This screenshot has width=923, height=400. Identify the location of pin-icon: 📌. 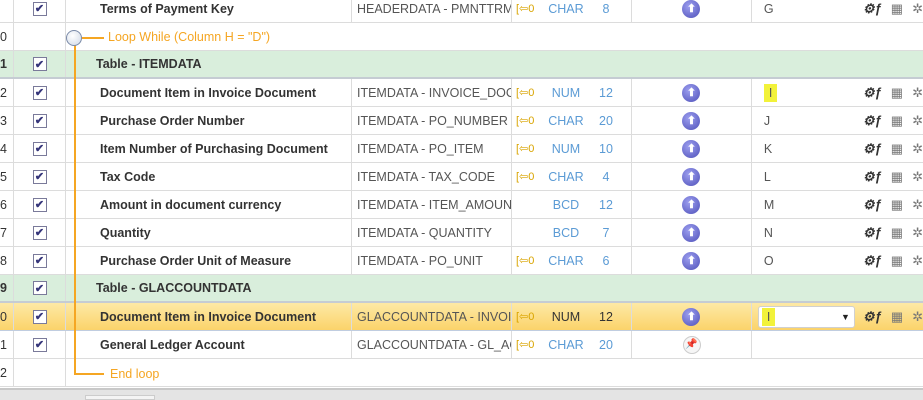
(691, 344).